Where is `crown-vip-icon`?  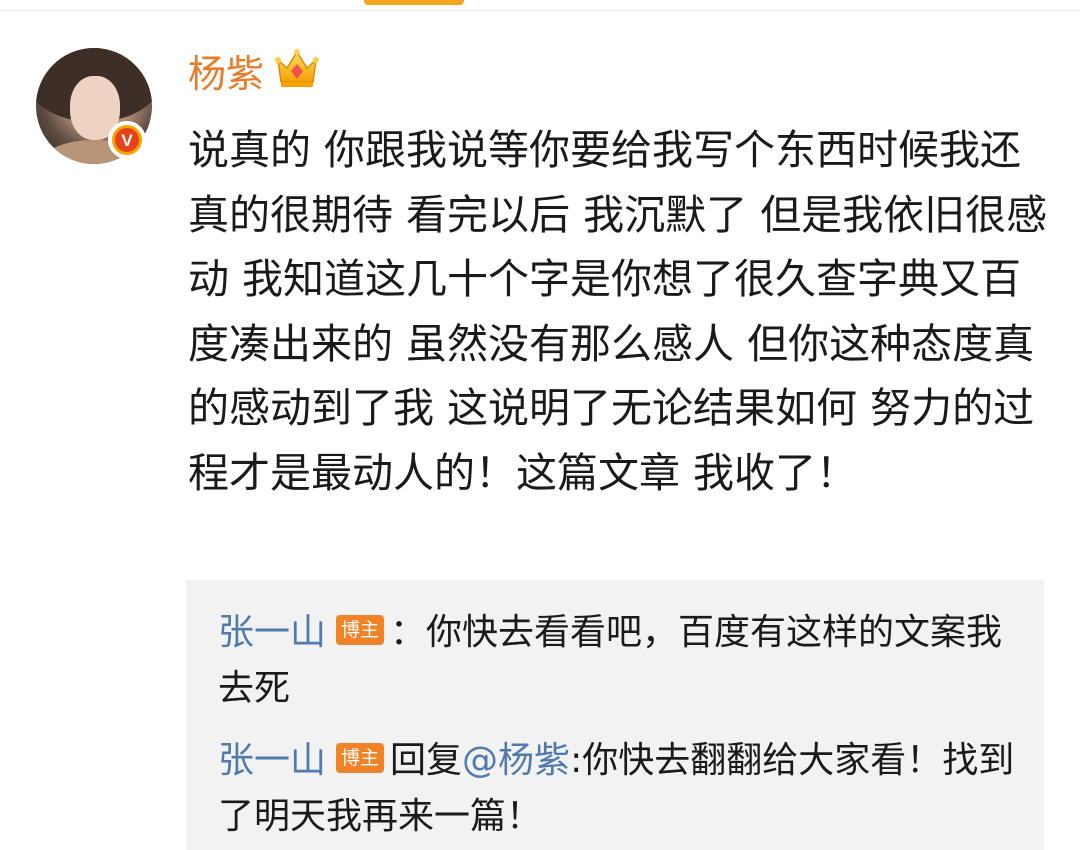 crown-vip-icon is located at coordinates (297, 68).